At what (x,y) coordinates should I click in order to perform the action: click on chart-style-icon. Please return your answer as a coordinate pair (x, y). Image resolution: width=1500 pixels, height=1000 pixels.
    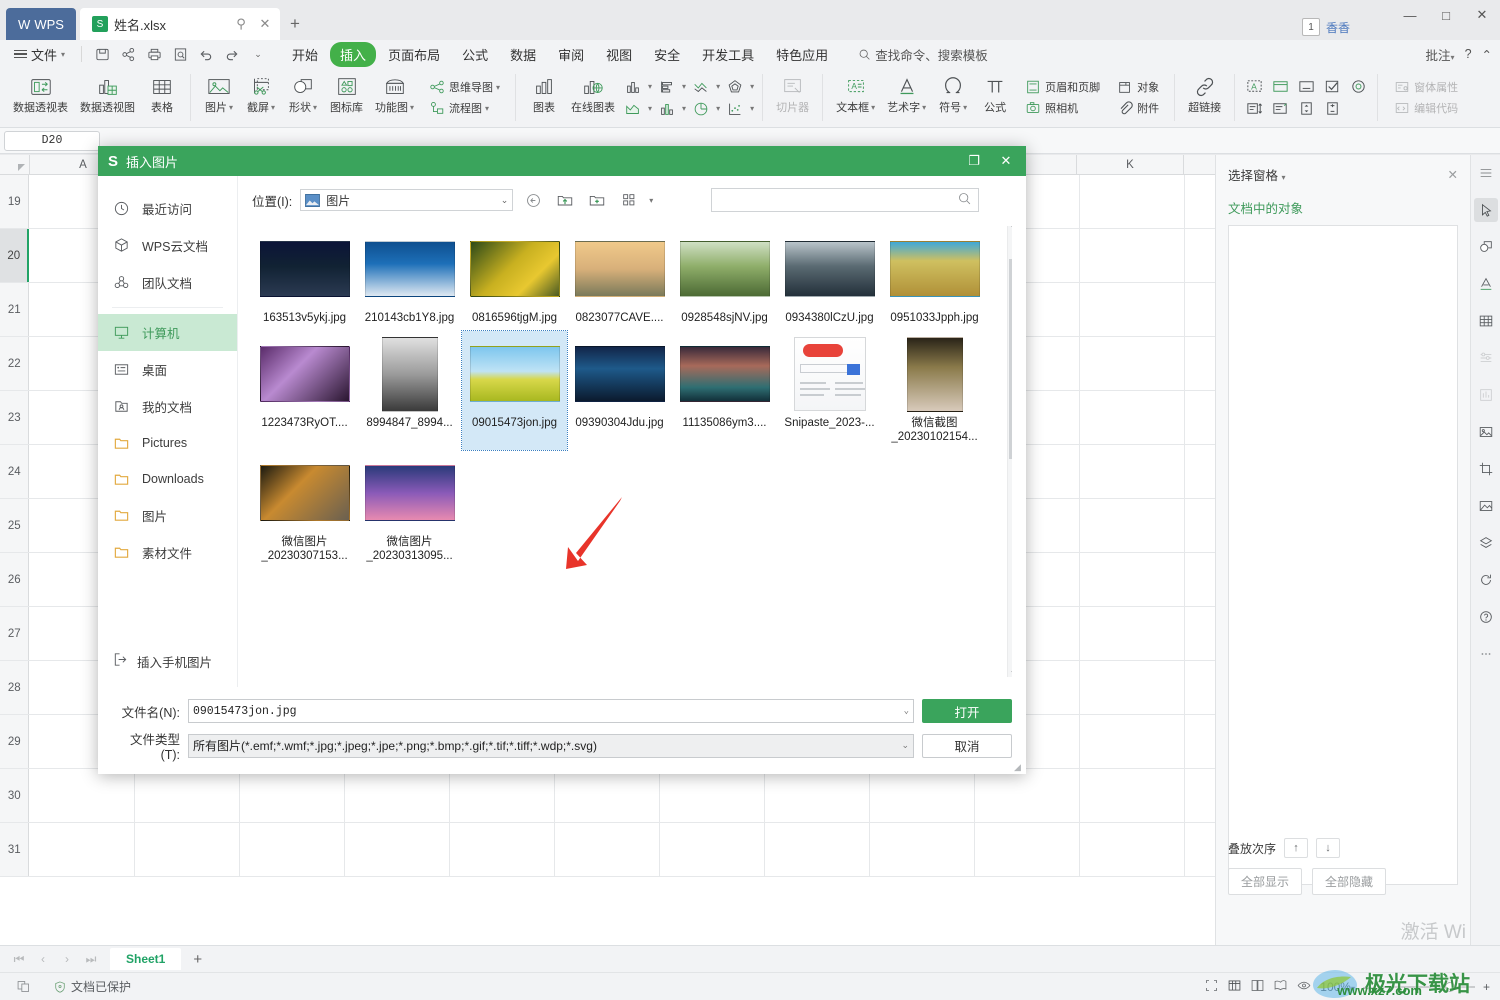
    Looking at the image, I should click on (1486, 395).